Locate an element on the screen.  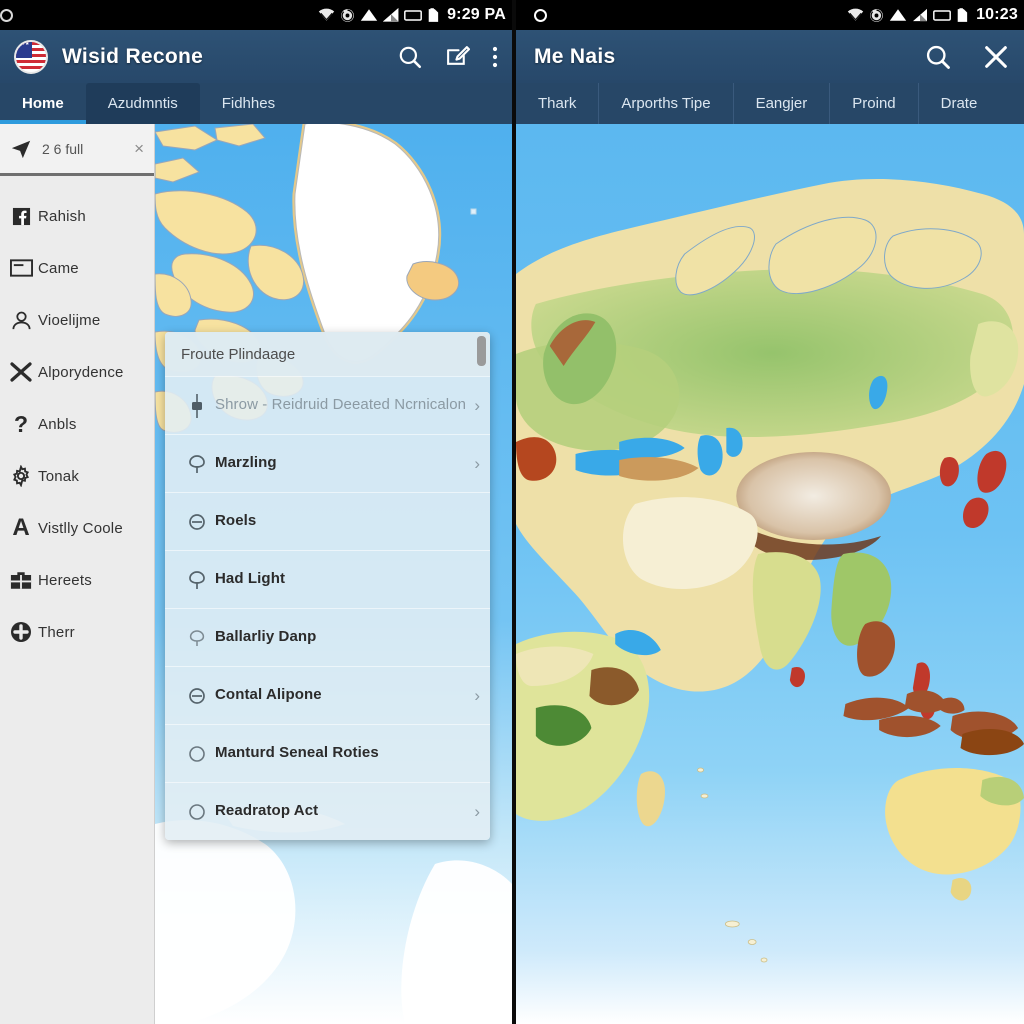
close-icon is located at coordinates (996, 57).